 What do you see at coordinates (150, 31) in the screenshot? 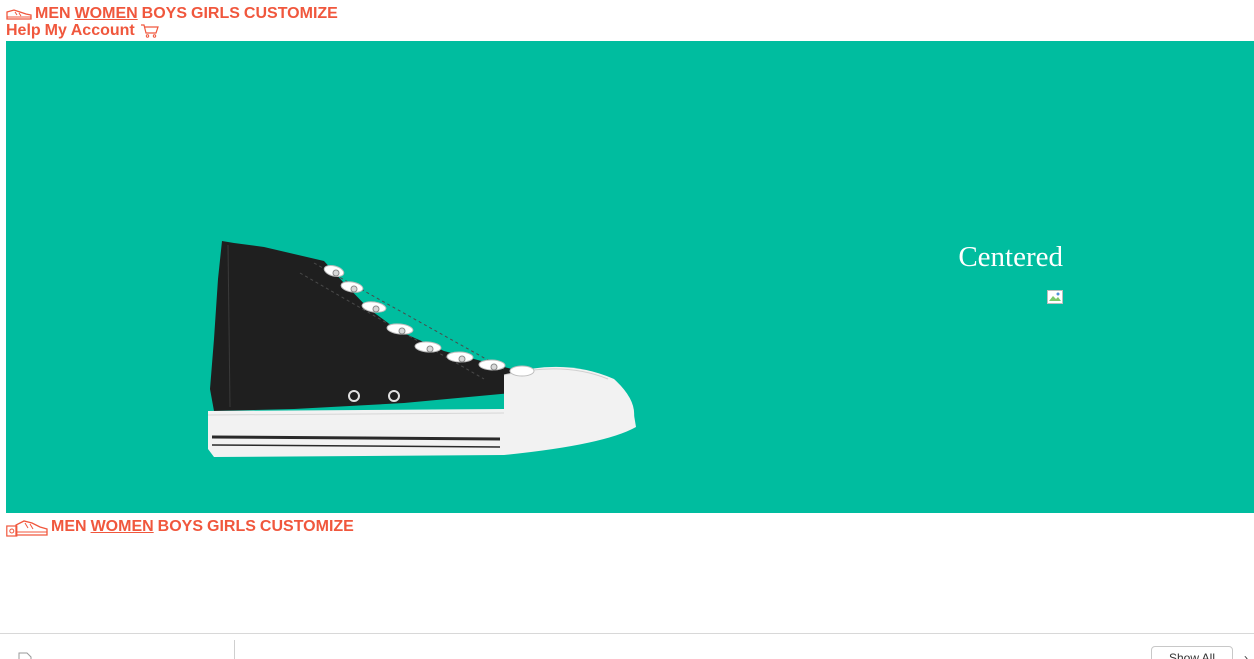
I see `cart-icon` at bounding box center [150, 31].